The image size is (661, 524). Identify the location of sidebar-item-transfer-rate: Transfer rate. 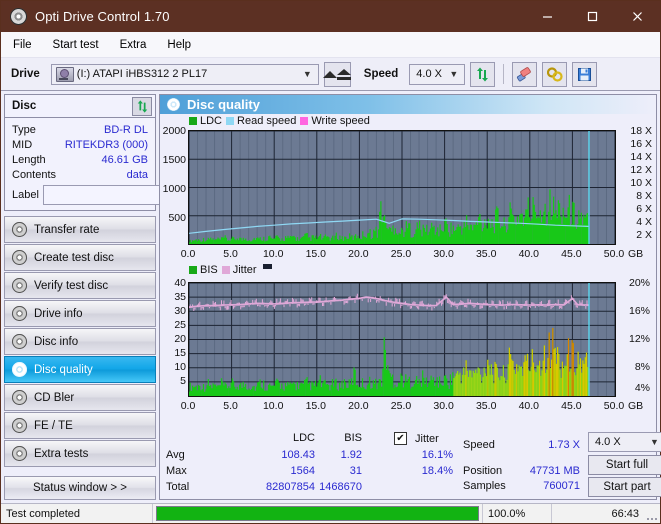
(80, 229).